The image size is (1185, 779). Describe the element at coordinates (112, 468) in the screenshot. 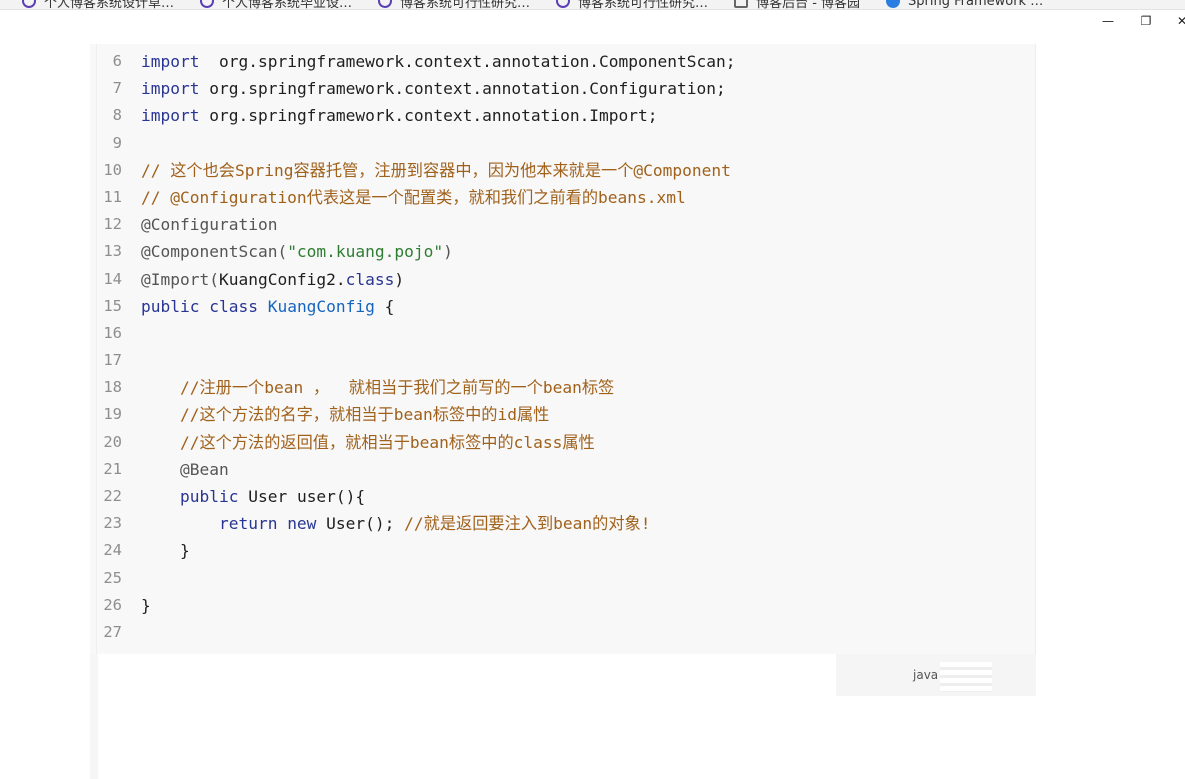

I see `line-number: 21` at that location.